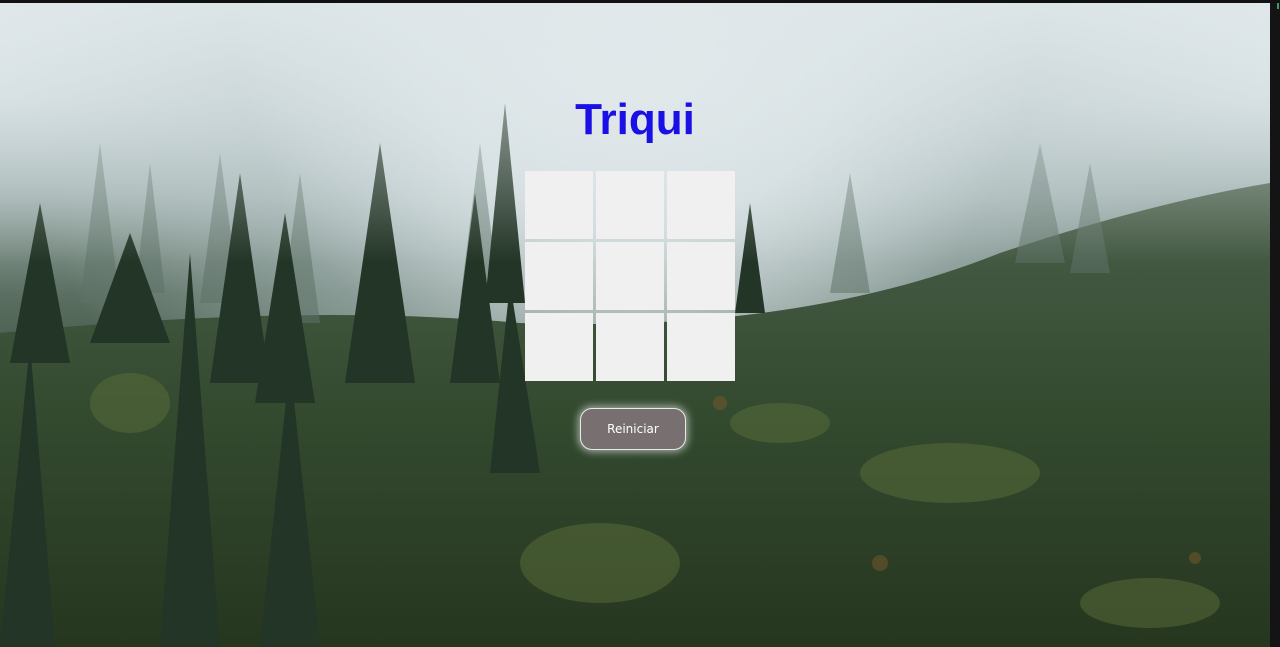 The height and width of the screenshot is (647, 1280). I want to click on scroll-indicator, so click(1278, 6).